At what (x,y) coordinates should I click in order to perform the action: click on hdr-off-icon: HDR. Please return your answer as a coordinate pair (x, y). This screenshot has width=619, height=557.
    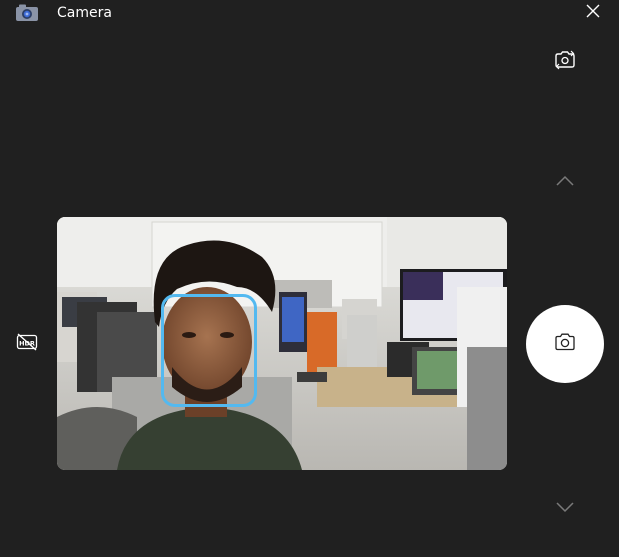
    Looking at the image, I should click on (27, 344).